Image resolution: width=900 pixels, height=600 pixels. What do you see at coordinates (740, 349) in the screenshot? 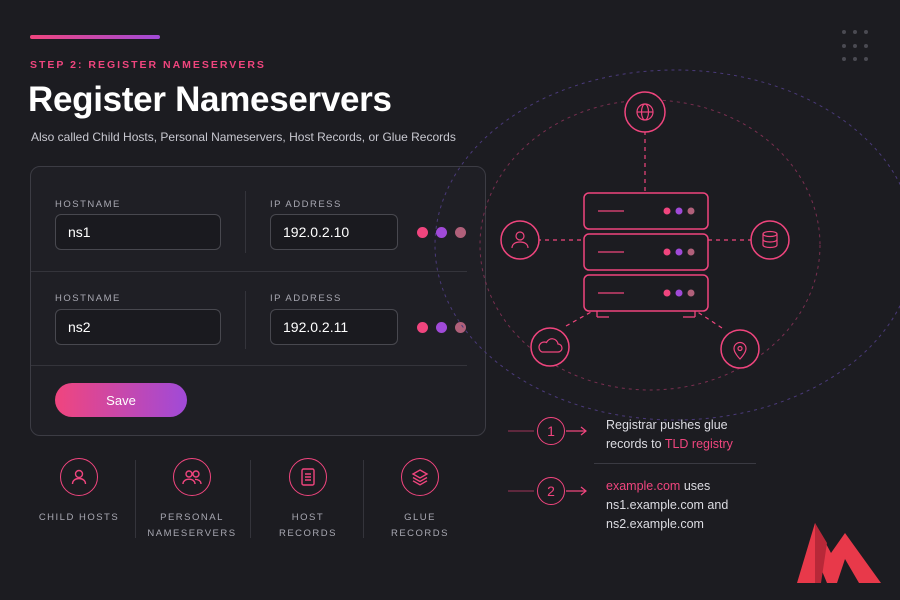
I see `location-pin-icon` at bounding box center [740, 349].